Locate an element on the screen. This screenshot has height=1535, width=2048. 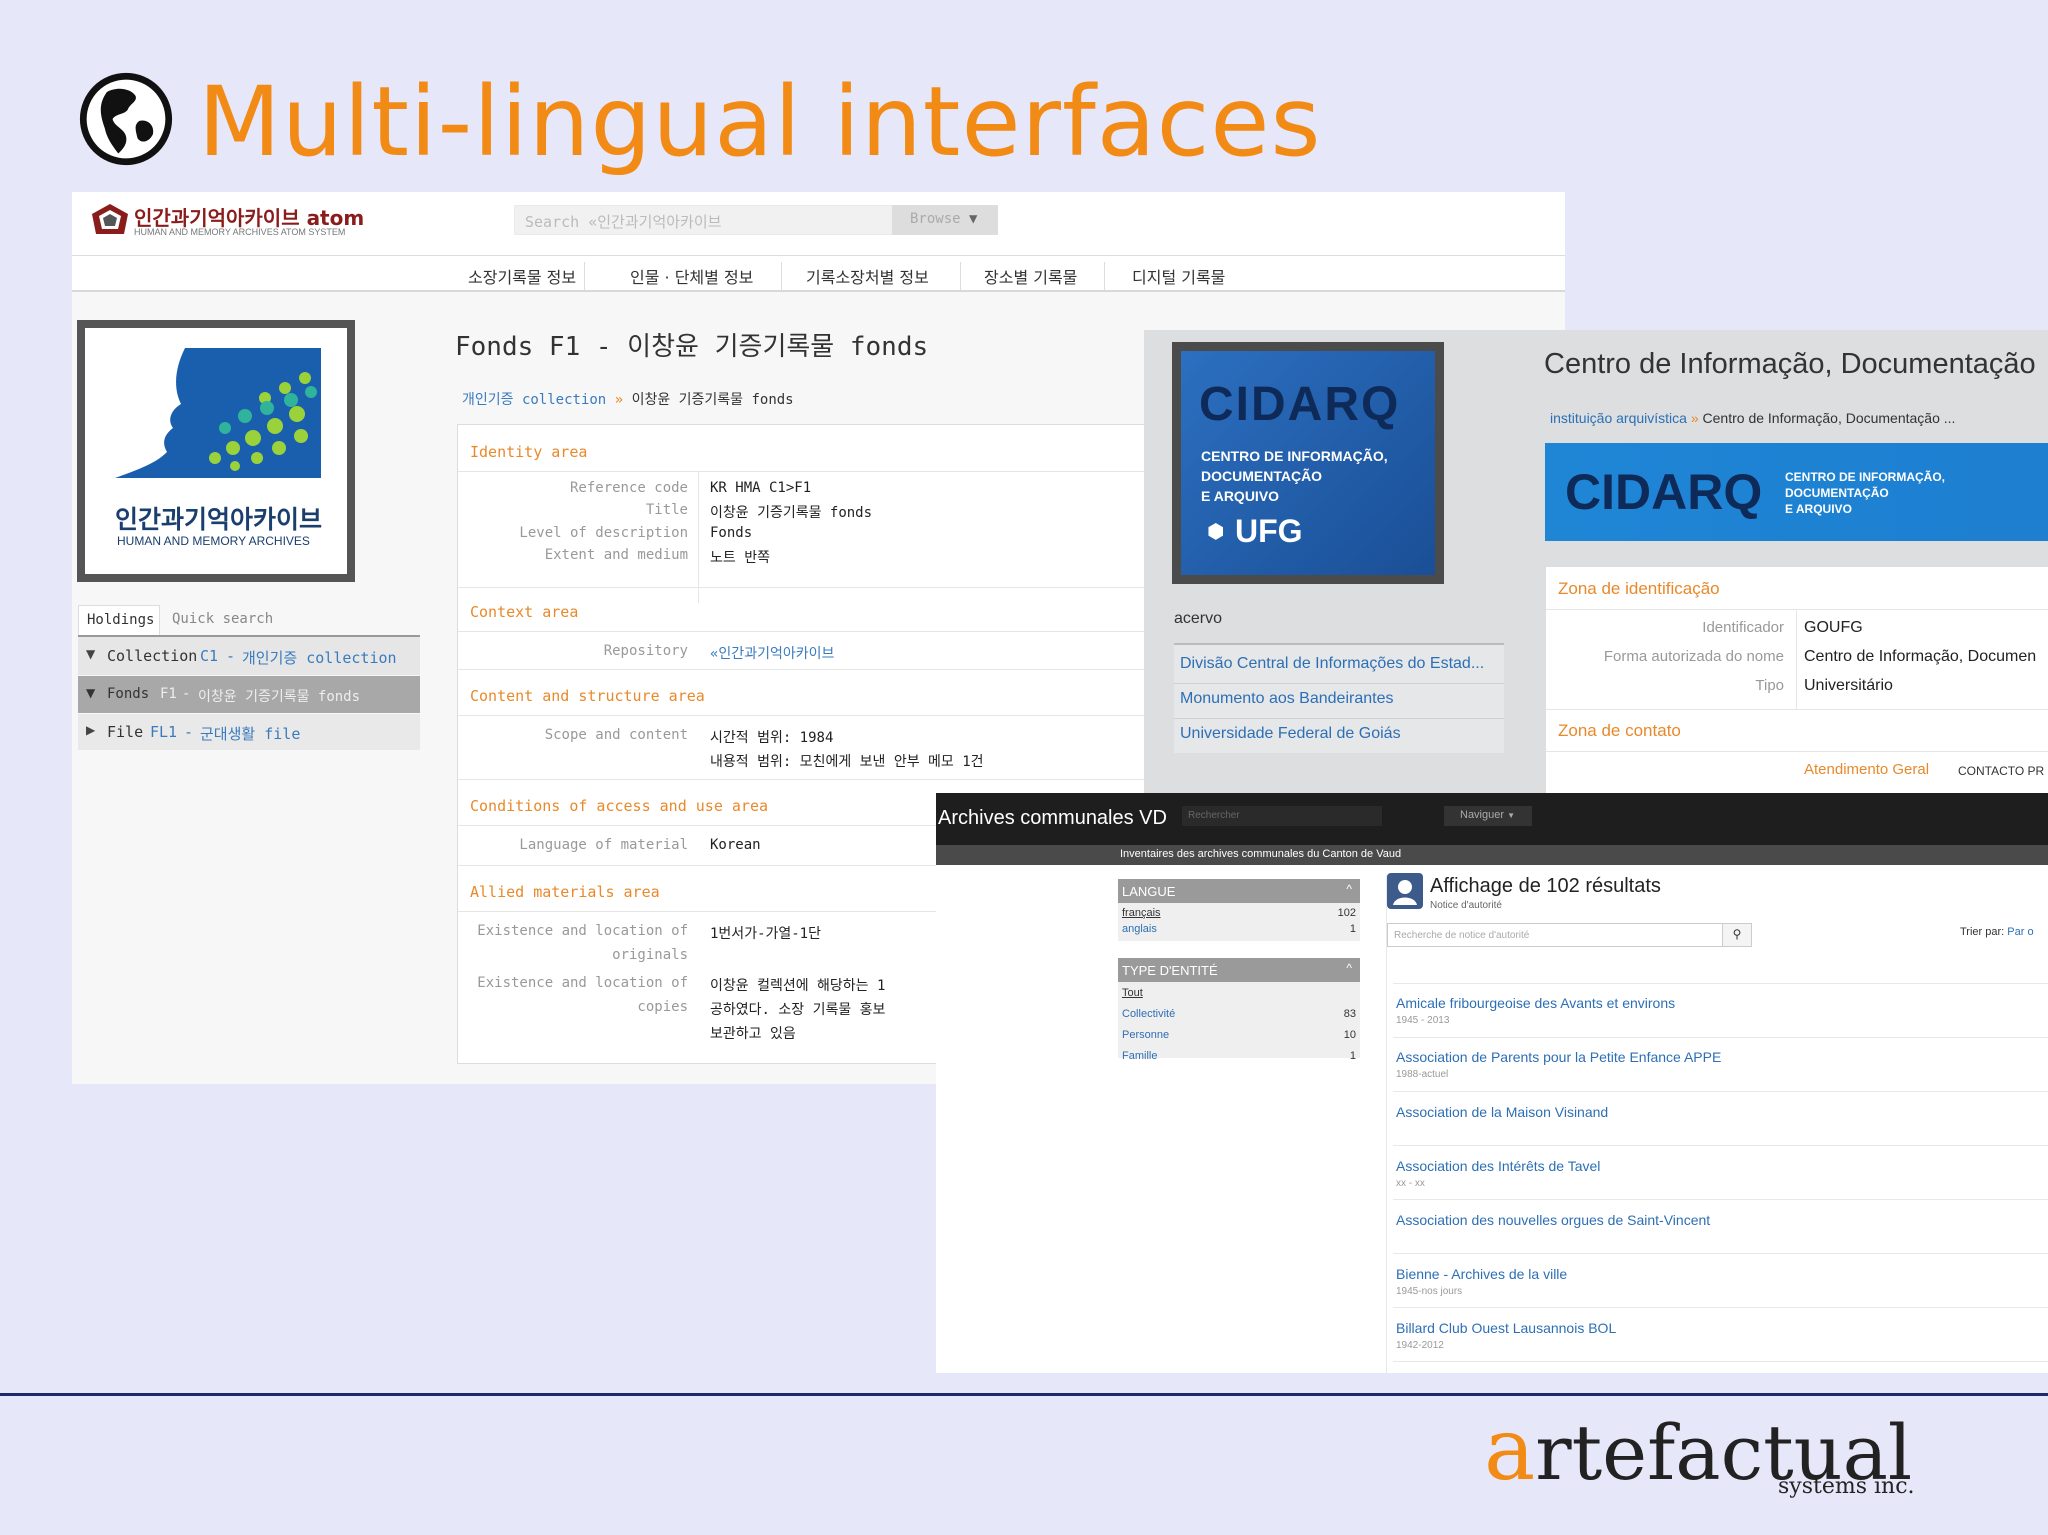
field-label: Language of material is located at coordinates (603, 845).